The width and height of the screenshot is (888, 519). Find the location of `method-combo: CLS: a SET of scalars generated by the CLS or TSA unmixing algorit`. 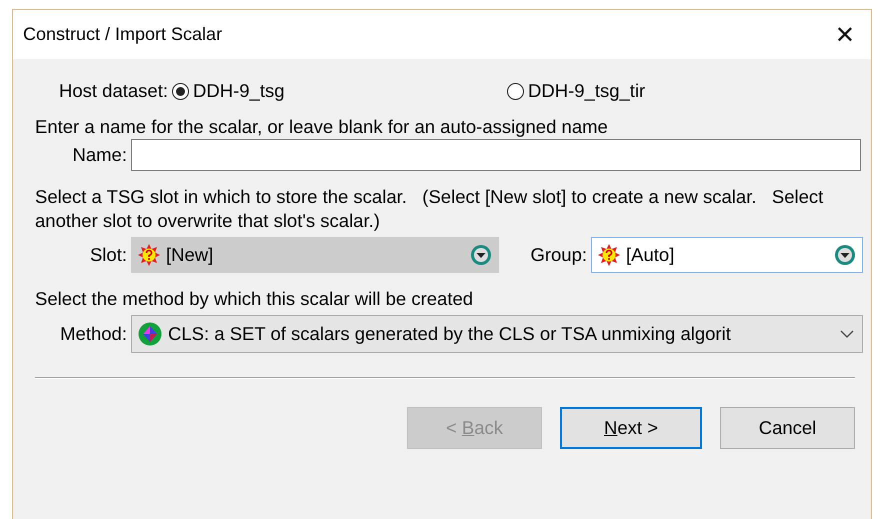

method-combo: CLS: a SET of scalars generated by the CLS or TSA unmixing algorit is located at coordinates (497, 334).